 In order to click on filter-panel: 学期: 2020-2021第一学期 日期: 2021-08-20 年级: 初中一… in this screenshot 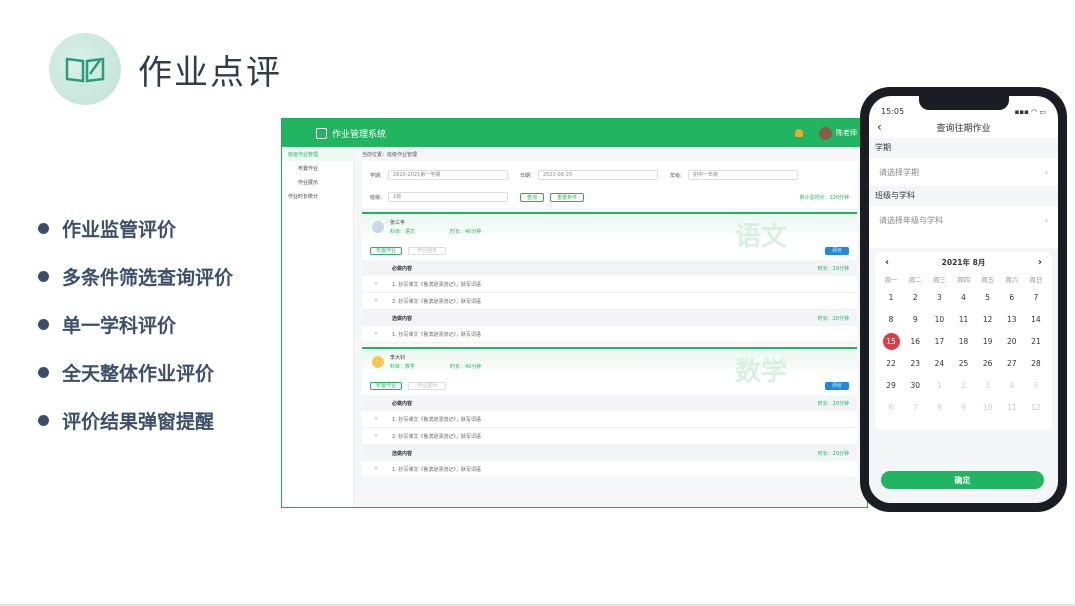, I will do `click(609, 184)`.